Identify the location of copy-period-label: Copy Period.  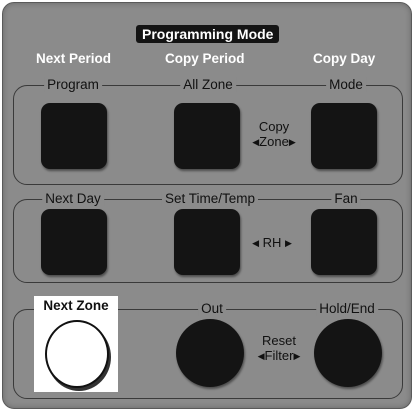
(205, 58).